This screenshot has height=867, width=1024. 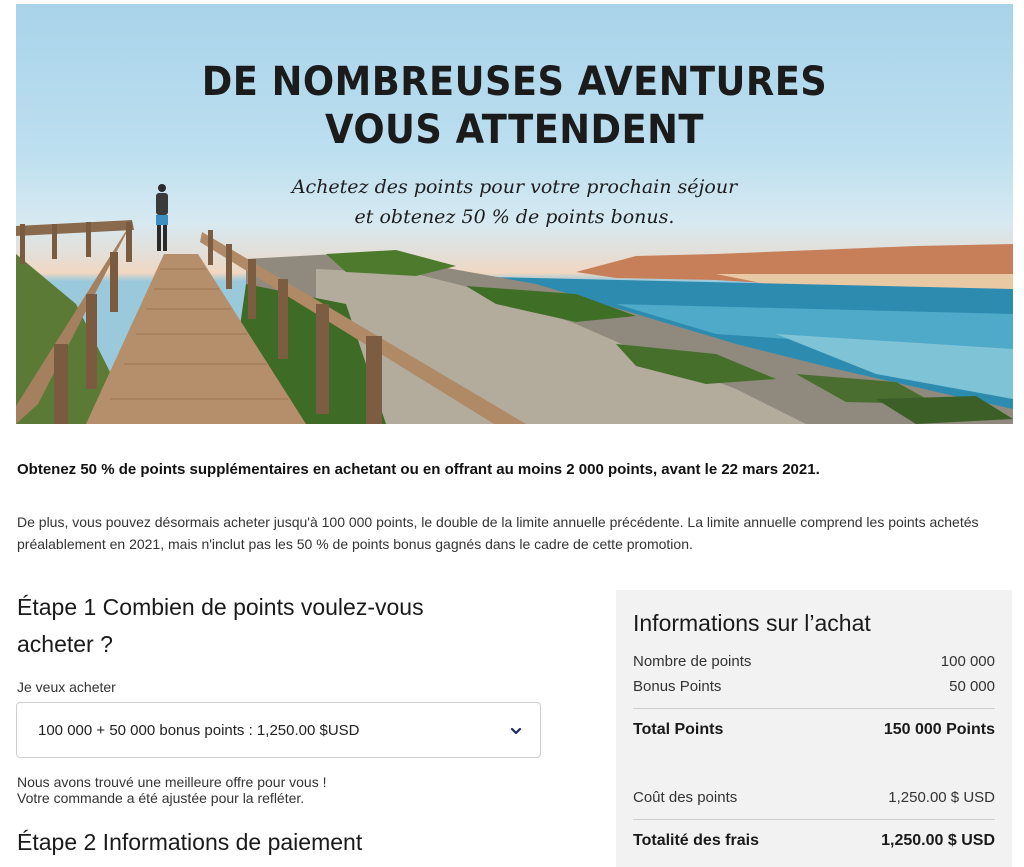 What do you see at coordinates (66, 687) in the screenshot?
I see `purchase-amount-label: Je veux acheter` at bounding box center [66, 687].